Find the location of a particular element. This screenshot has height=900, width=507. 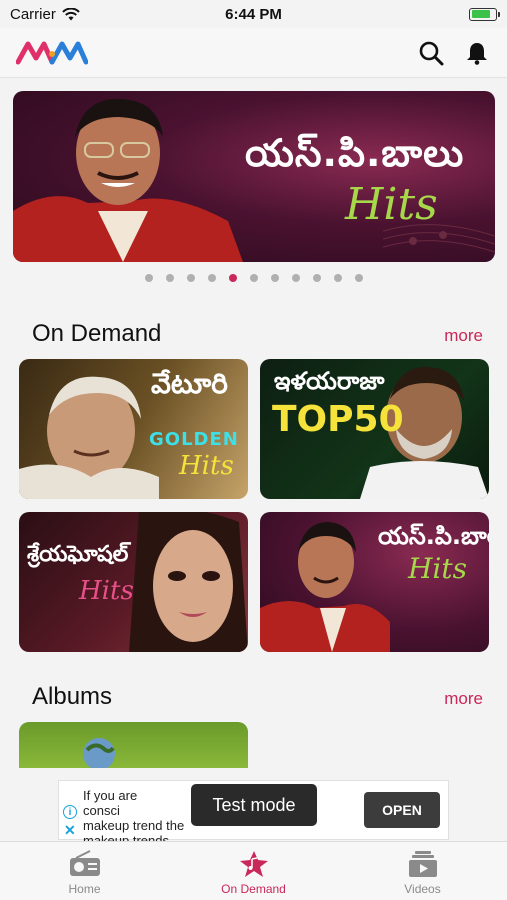

app-header is located at coordinates (253, 53).